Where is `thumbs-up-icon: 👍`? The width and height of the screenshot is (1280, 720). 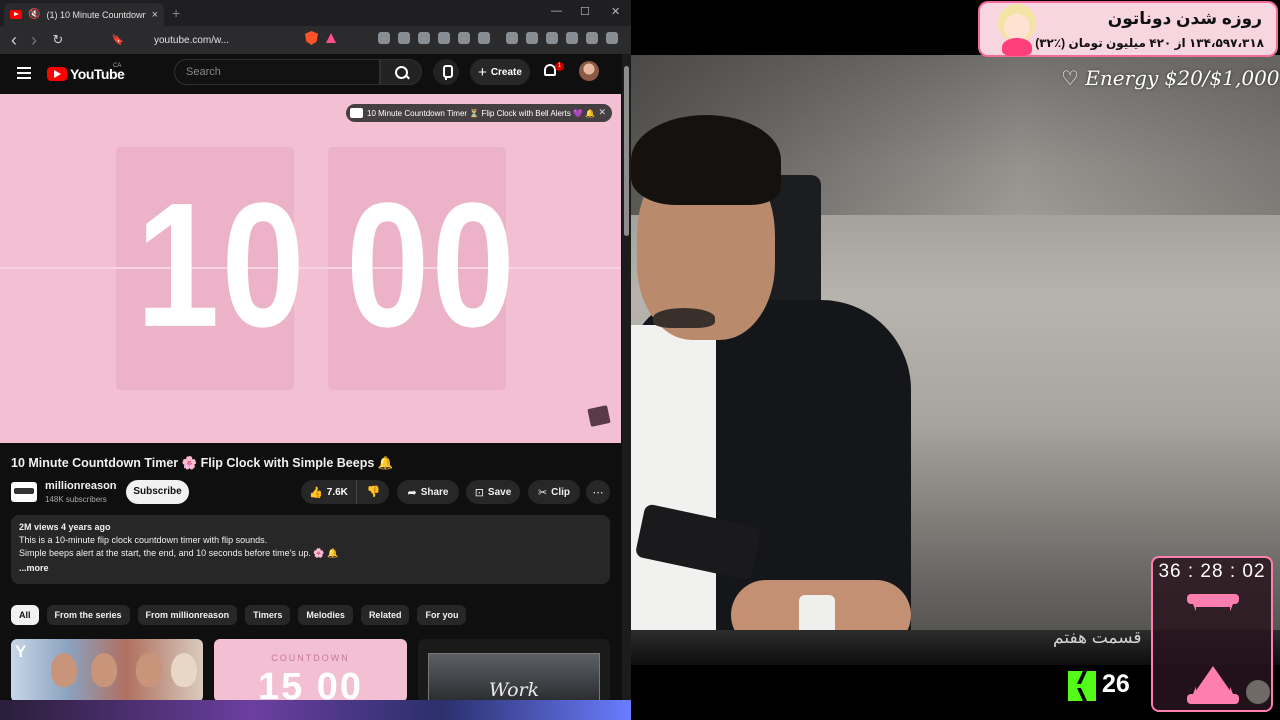
thumbs-up-icon: 👍 is located at coordinates (316, 492).